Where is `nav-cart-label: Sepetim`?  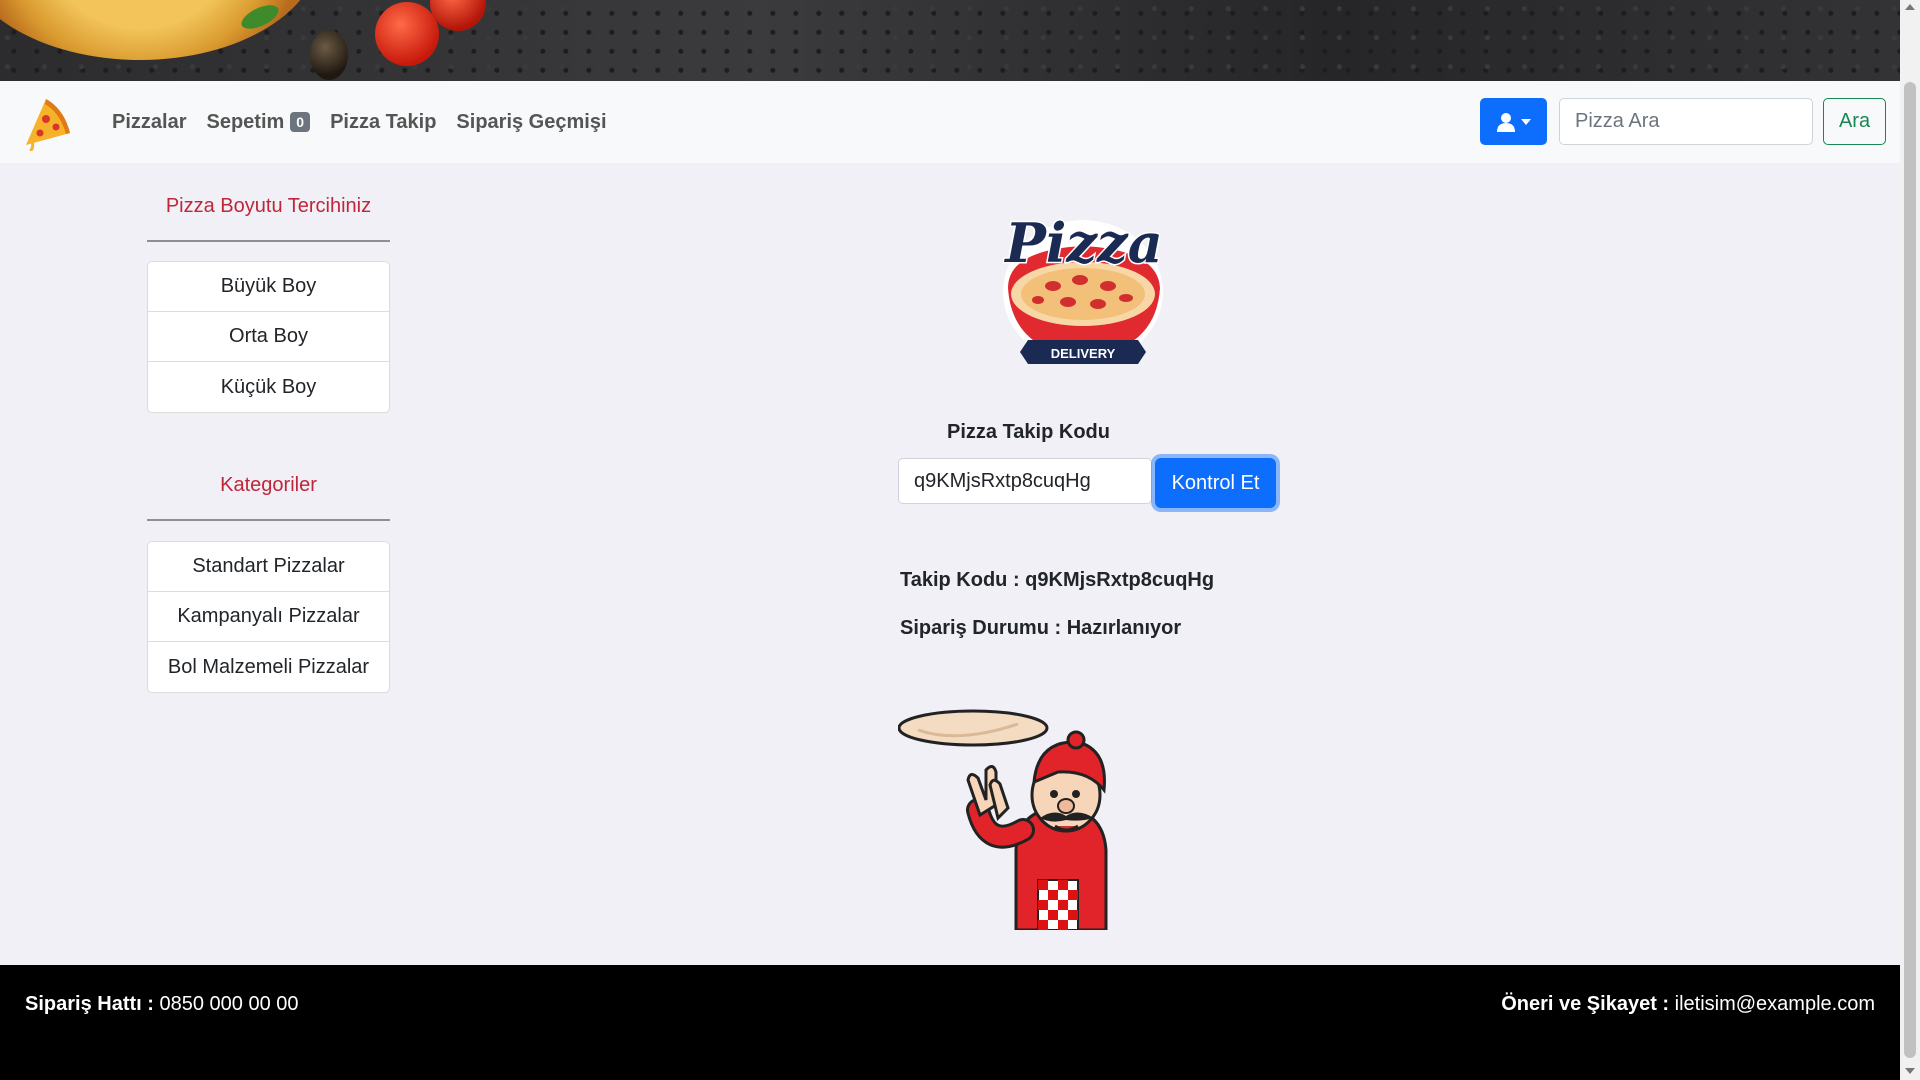 nav-cart-label: Sepetim is located at coordinates (245, 121).